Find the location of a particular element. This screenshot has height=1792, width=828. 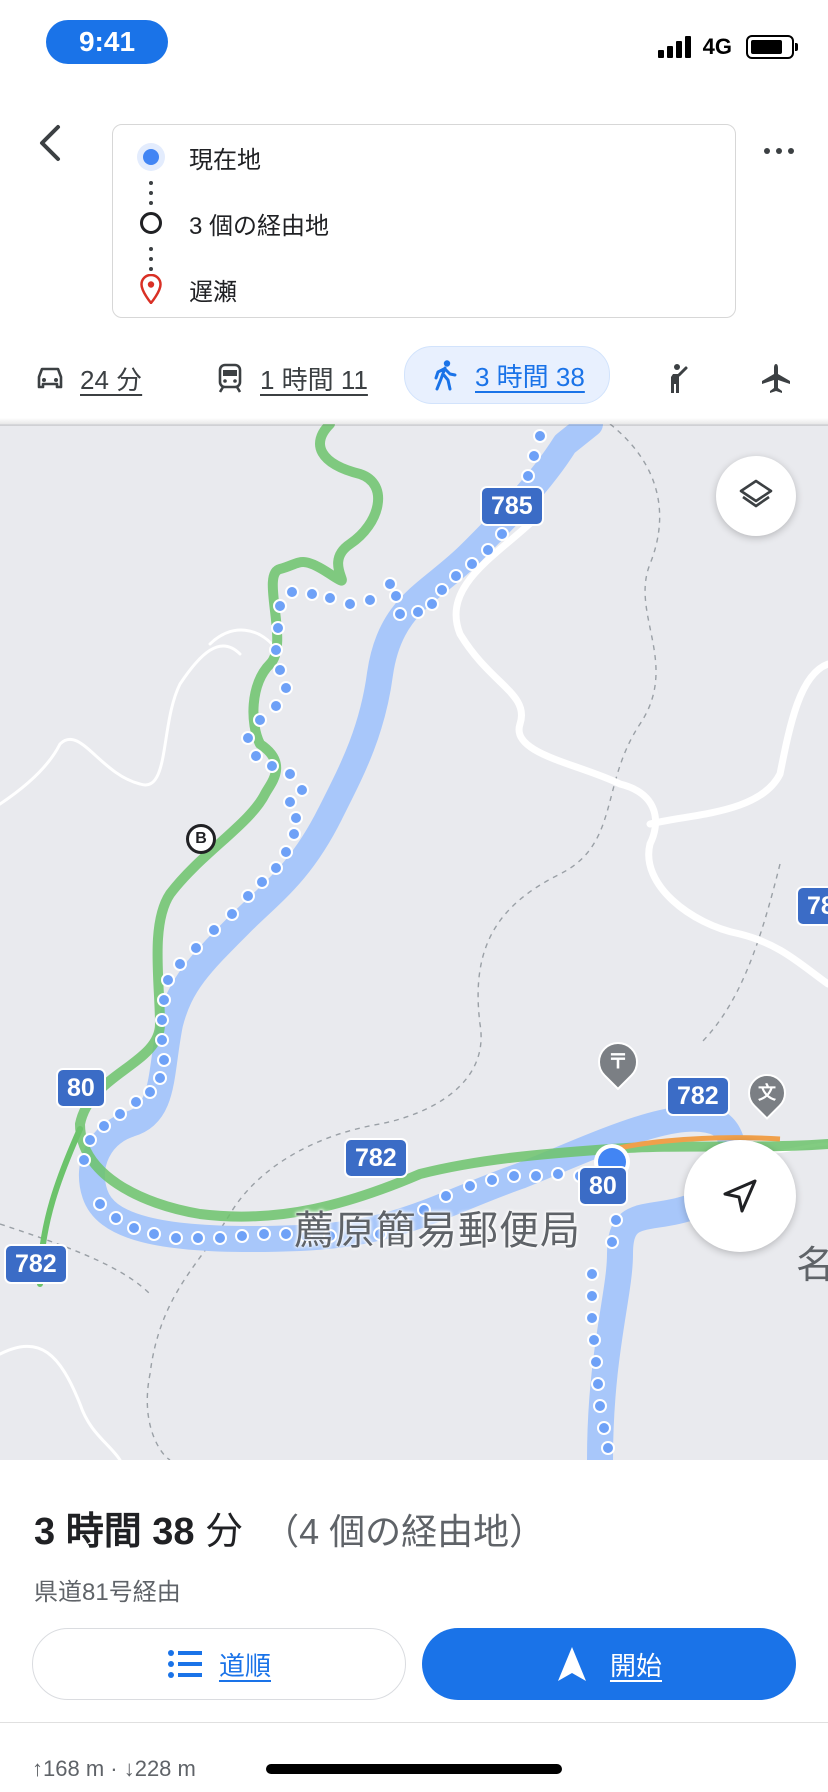

train-icon is located at coordinates (230, 378).